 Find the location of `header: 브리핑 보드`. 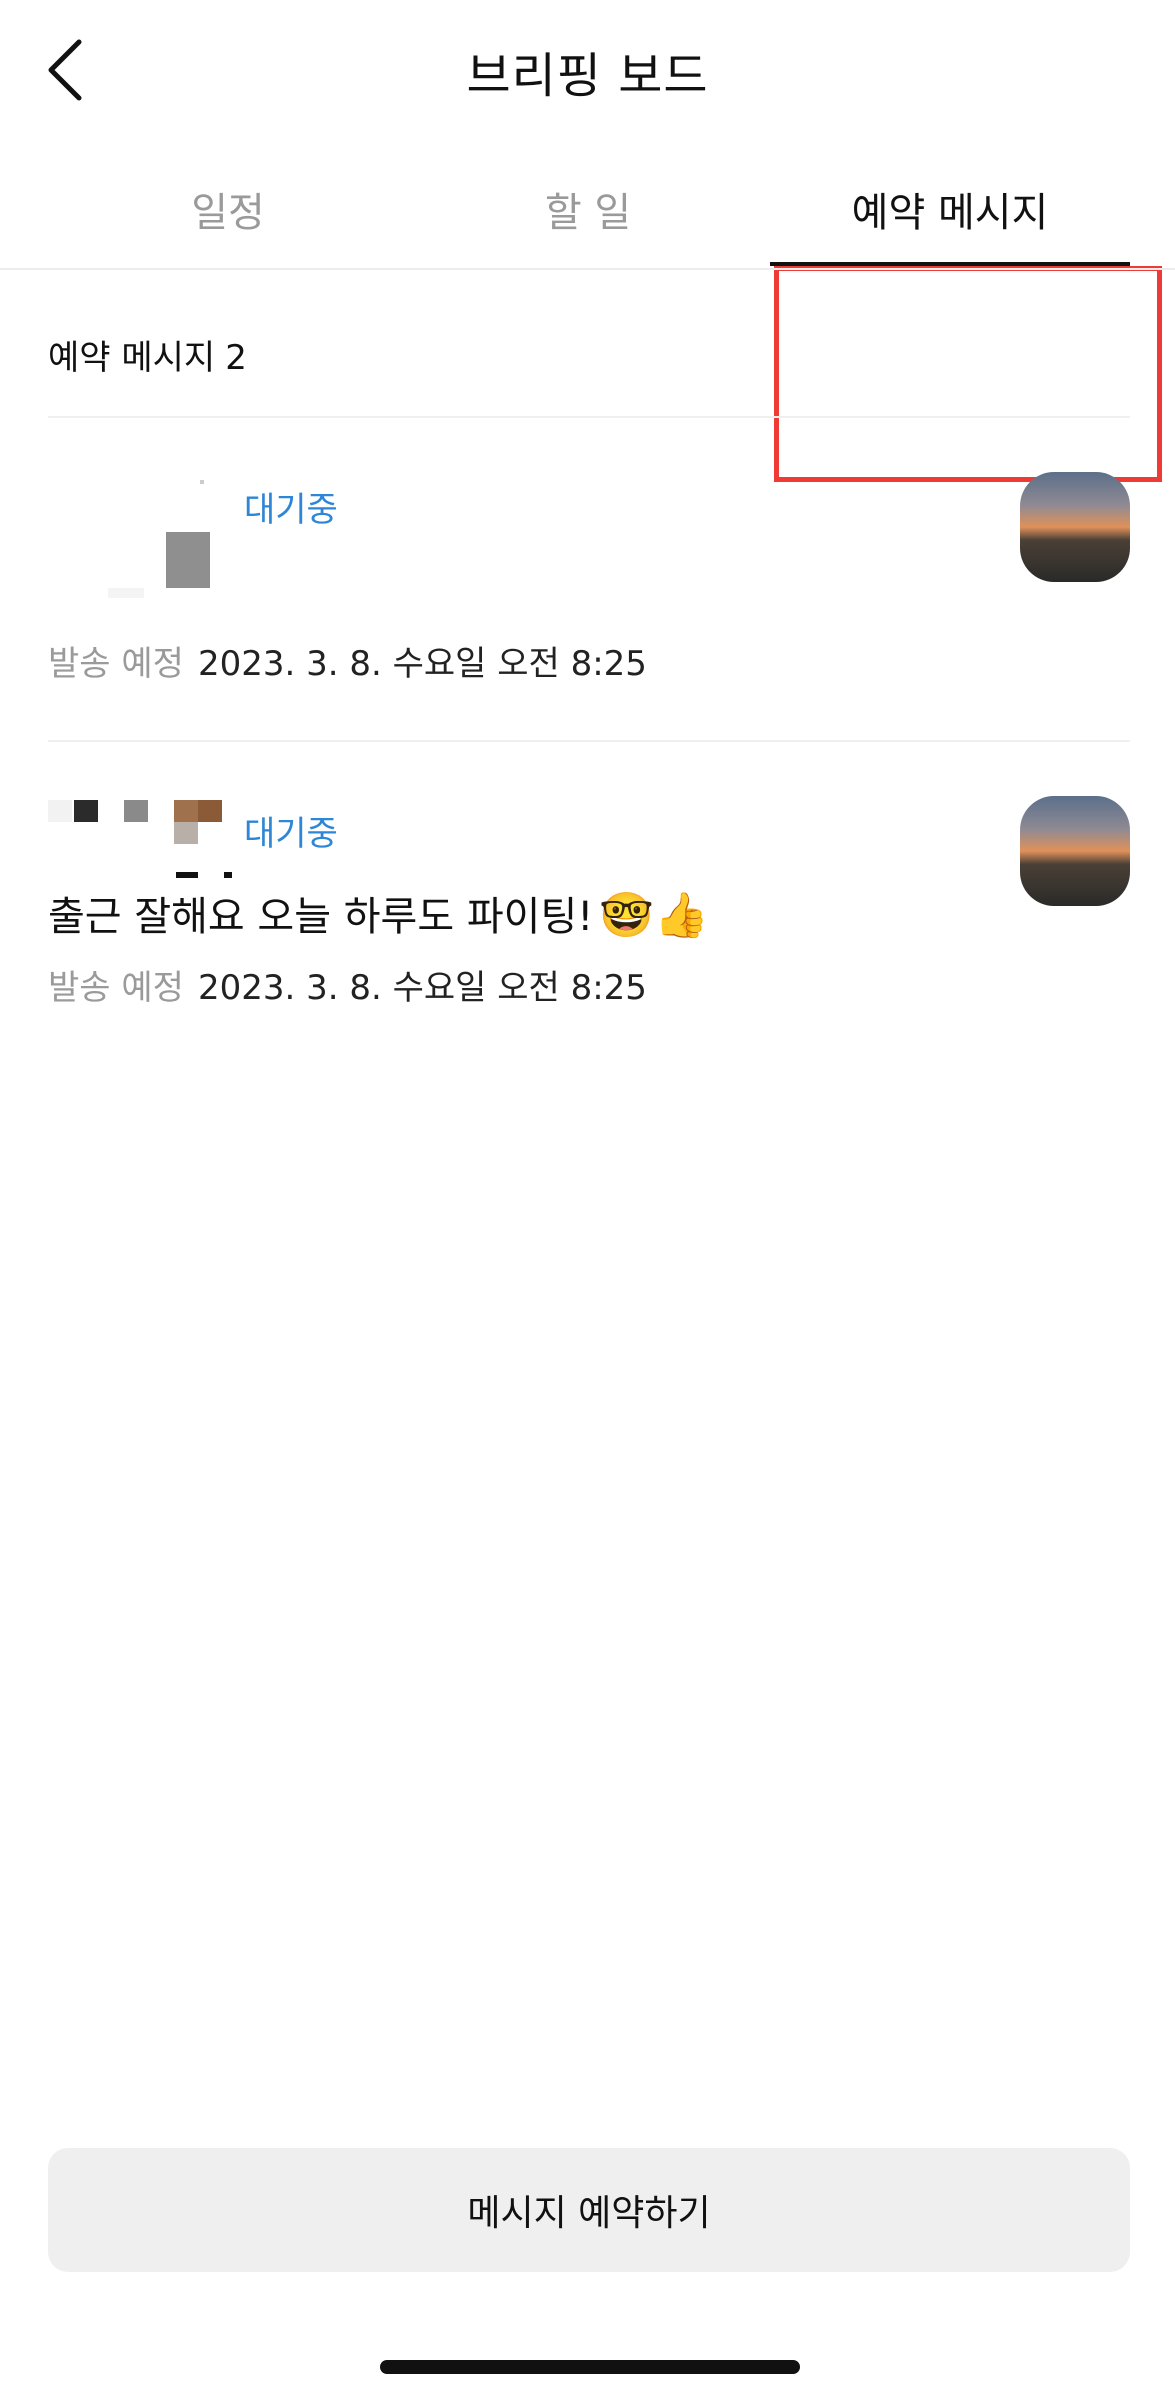

header: 브리핑 보드 is located at coordinates (587, 70).